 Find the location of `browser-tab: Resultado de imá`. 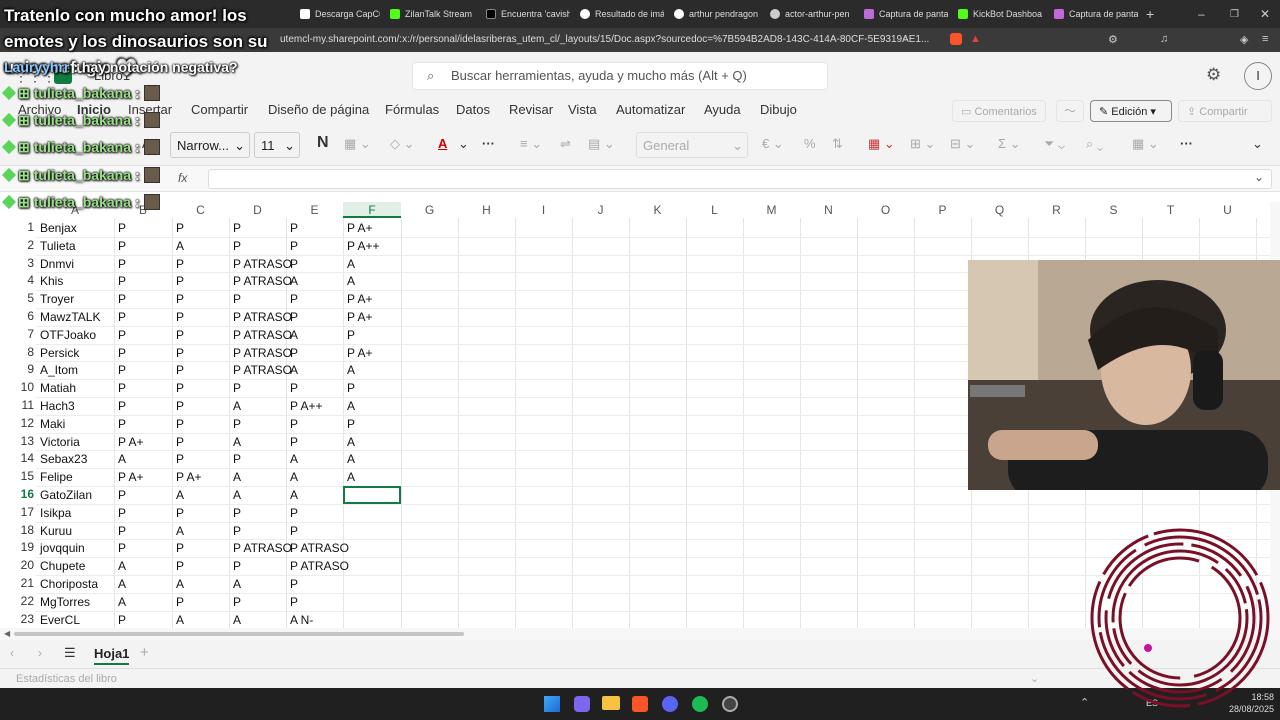

browser-tab: Resultado de imá is located at coordinates (622, 14).